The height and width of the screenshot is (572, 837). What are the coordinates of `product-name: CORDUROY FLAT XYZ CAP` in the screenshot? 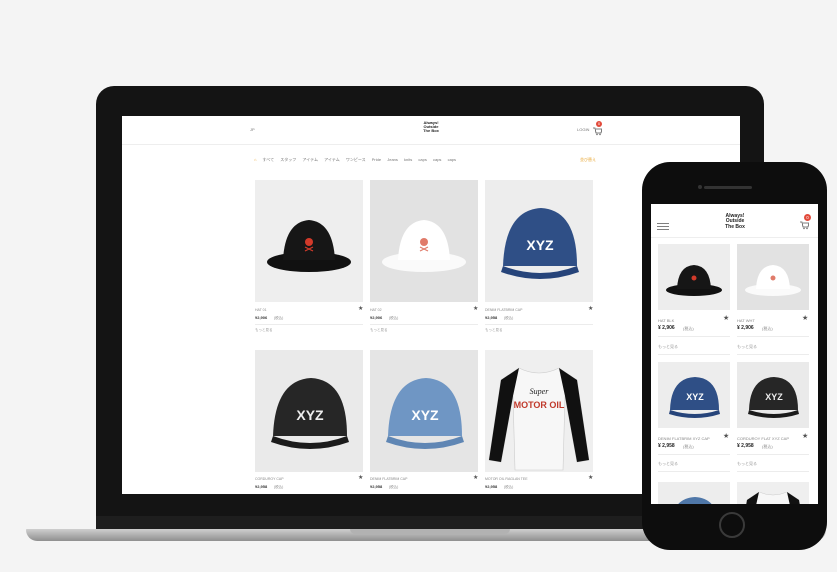 It's located at (763, 438).